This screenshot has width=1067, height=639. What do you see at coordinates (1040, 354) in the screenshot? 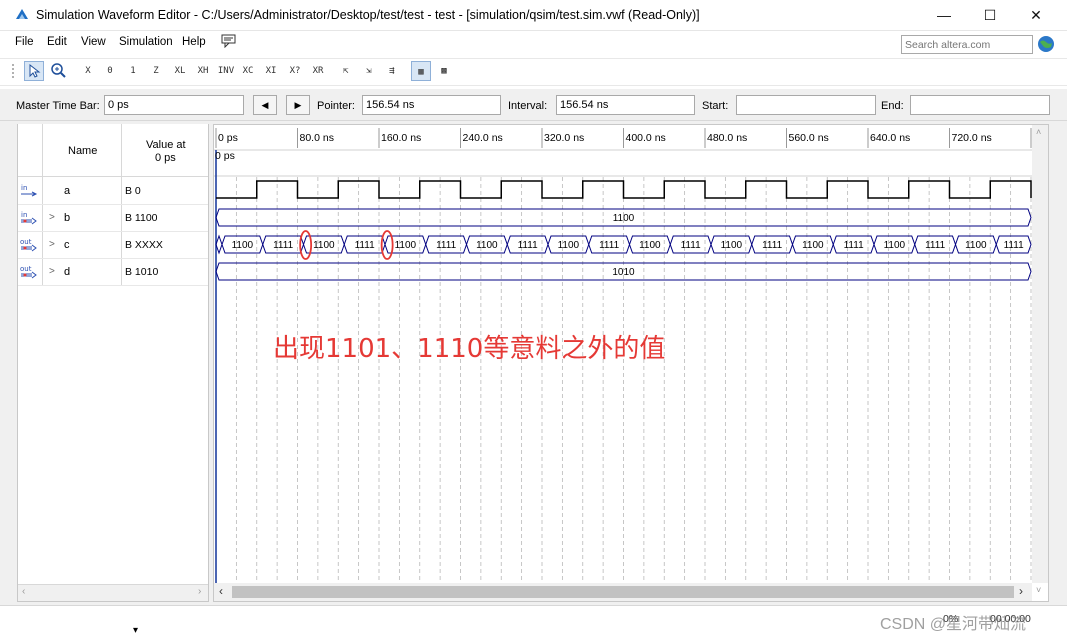
I see `vertical-scrollbar` at bounding box center [1040, 354].